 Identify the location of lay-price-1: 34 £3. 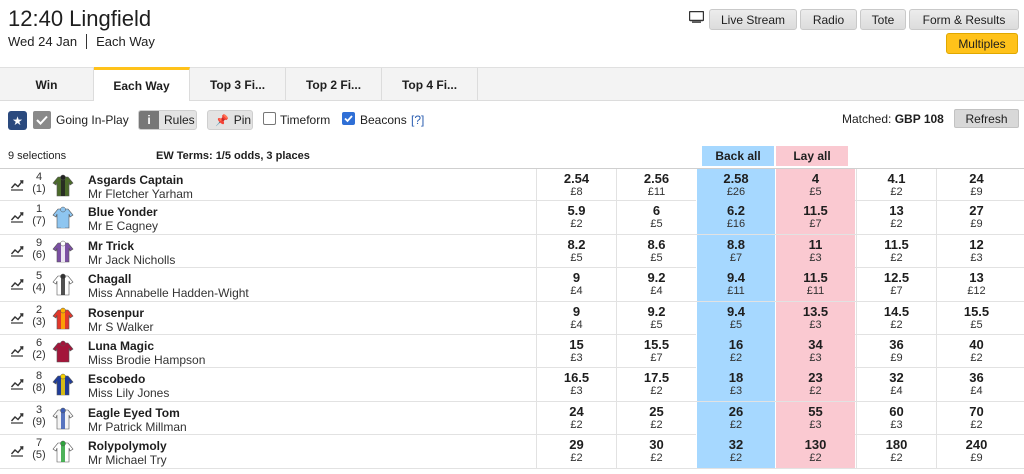
(815, 351).